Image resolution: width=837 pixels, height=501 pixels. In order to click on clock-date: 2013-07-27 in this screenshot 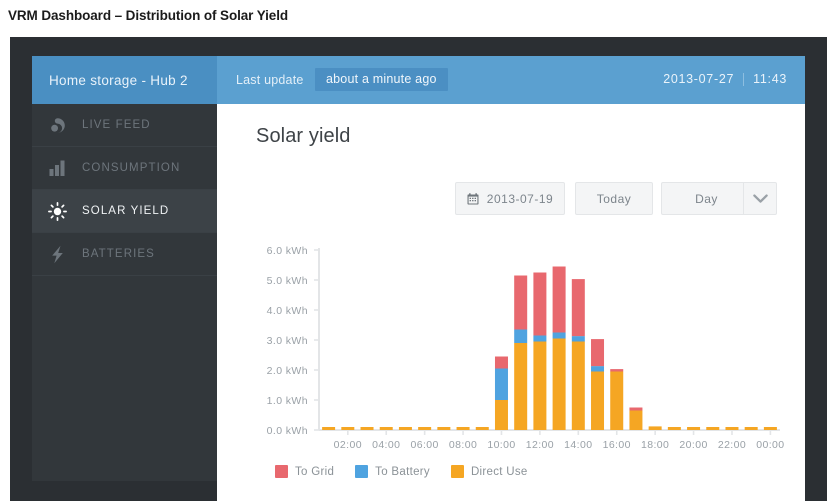, I will do `click(699, 79)`.